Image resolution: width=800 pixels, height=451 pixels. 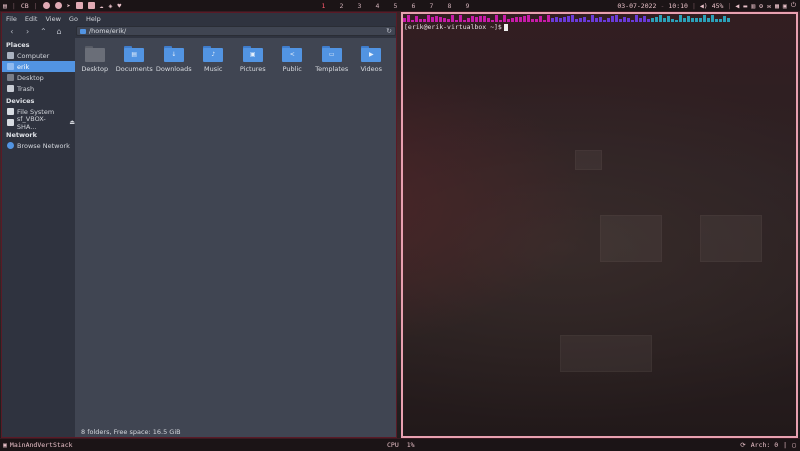 What do you see at coordinates (73, 19) in the screenshot?
I see `menu-go: Go` at bounding box center [73, 19].